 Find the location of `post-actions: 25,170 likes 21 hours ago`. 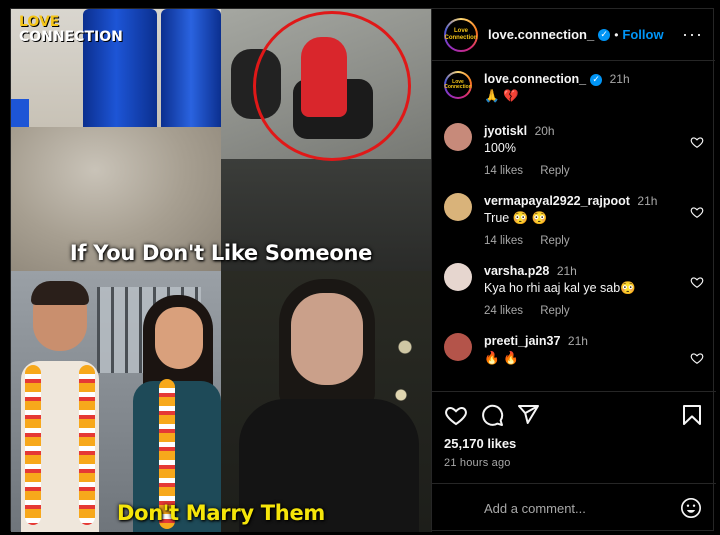

post-actions: 25,170 likes 21 hours ago is located at coordinates (574, 437).